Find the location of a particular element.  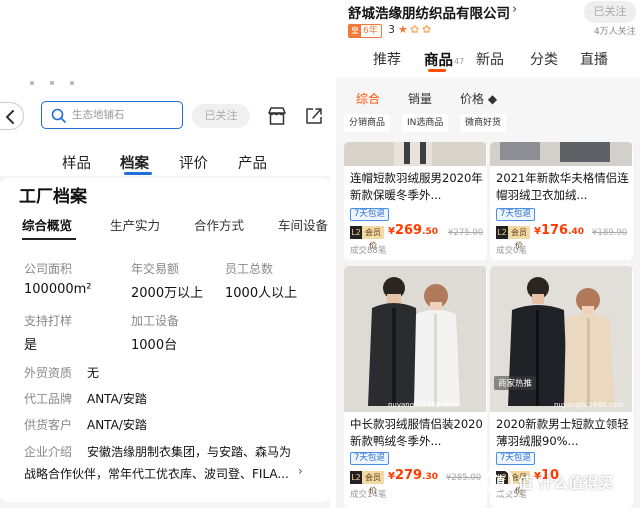

tab-goods: 商品 is located at coordinates (438, 59).